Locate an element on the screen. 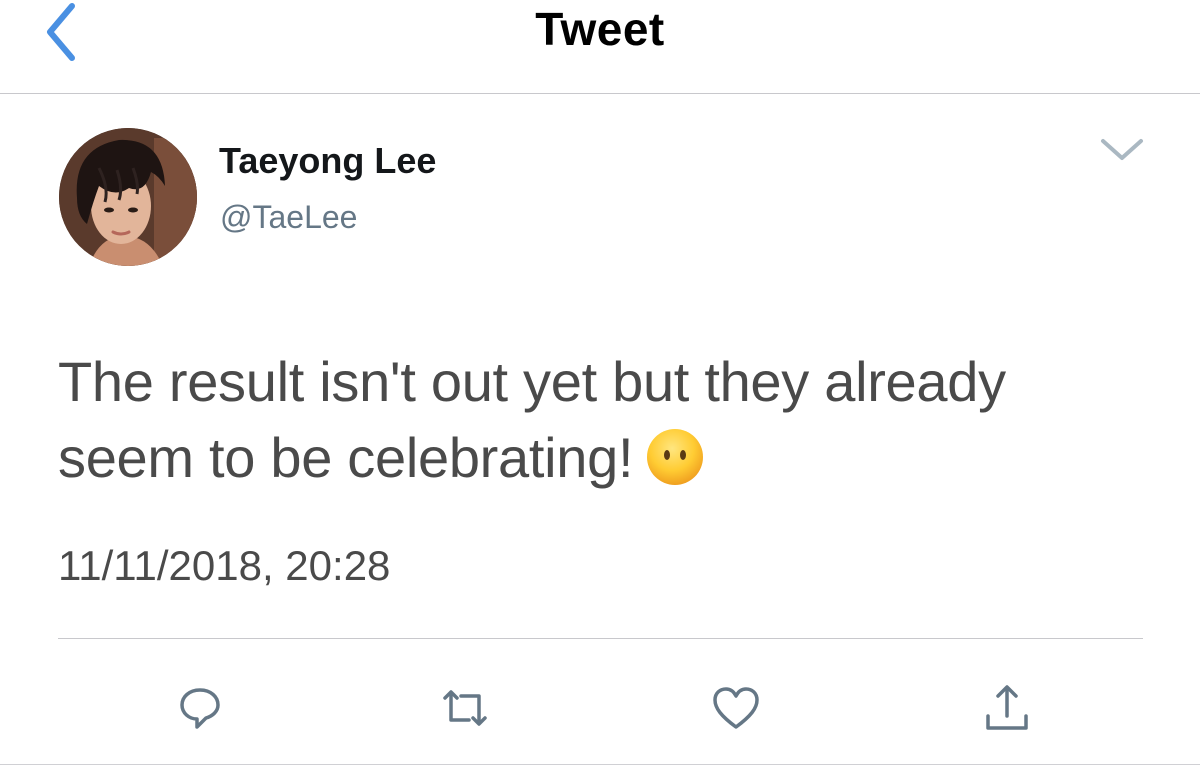 This screenshot has width=1200, height=778. chevron-down-icon is located at coordinates (1122, 149).